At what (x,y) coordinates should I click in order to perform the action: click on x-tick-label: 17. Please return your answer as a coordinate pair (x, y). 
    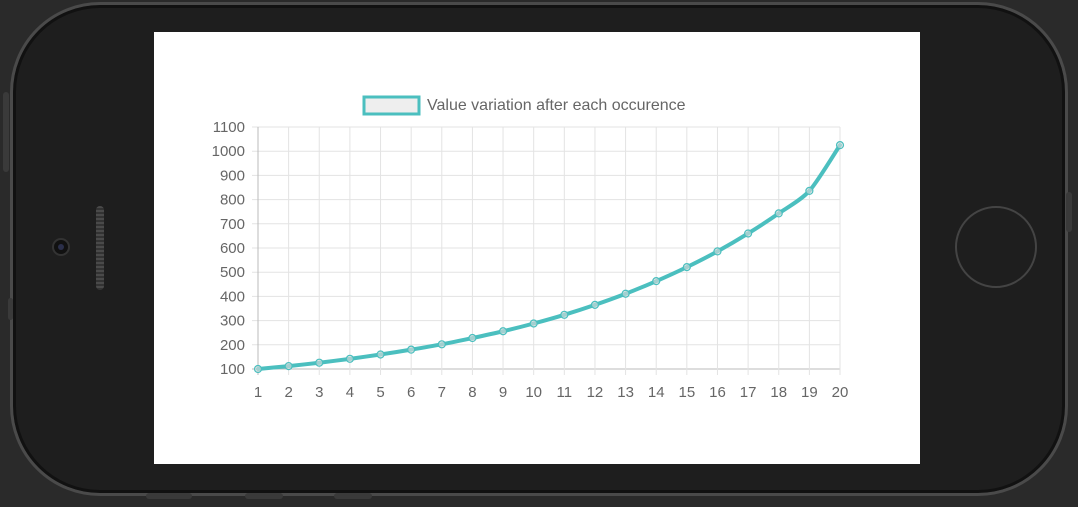
    Looking at the image, I should click on (748, 392).